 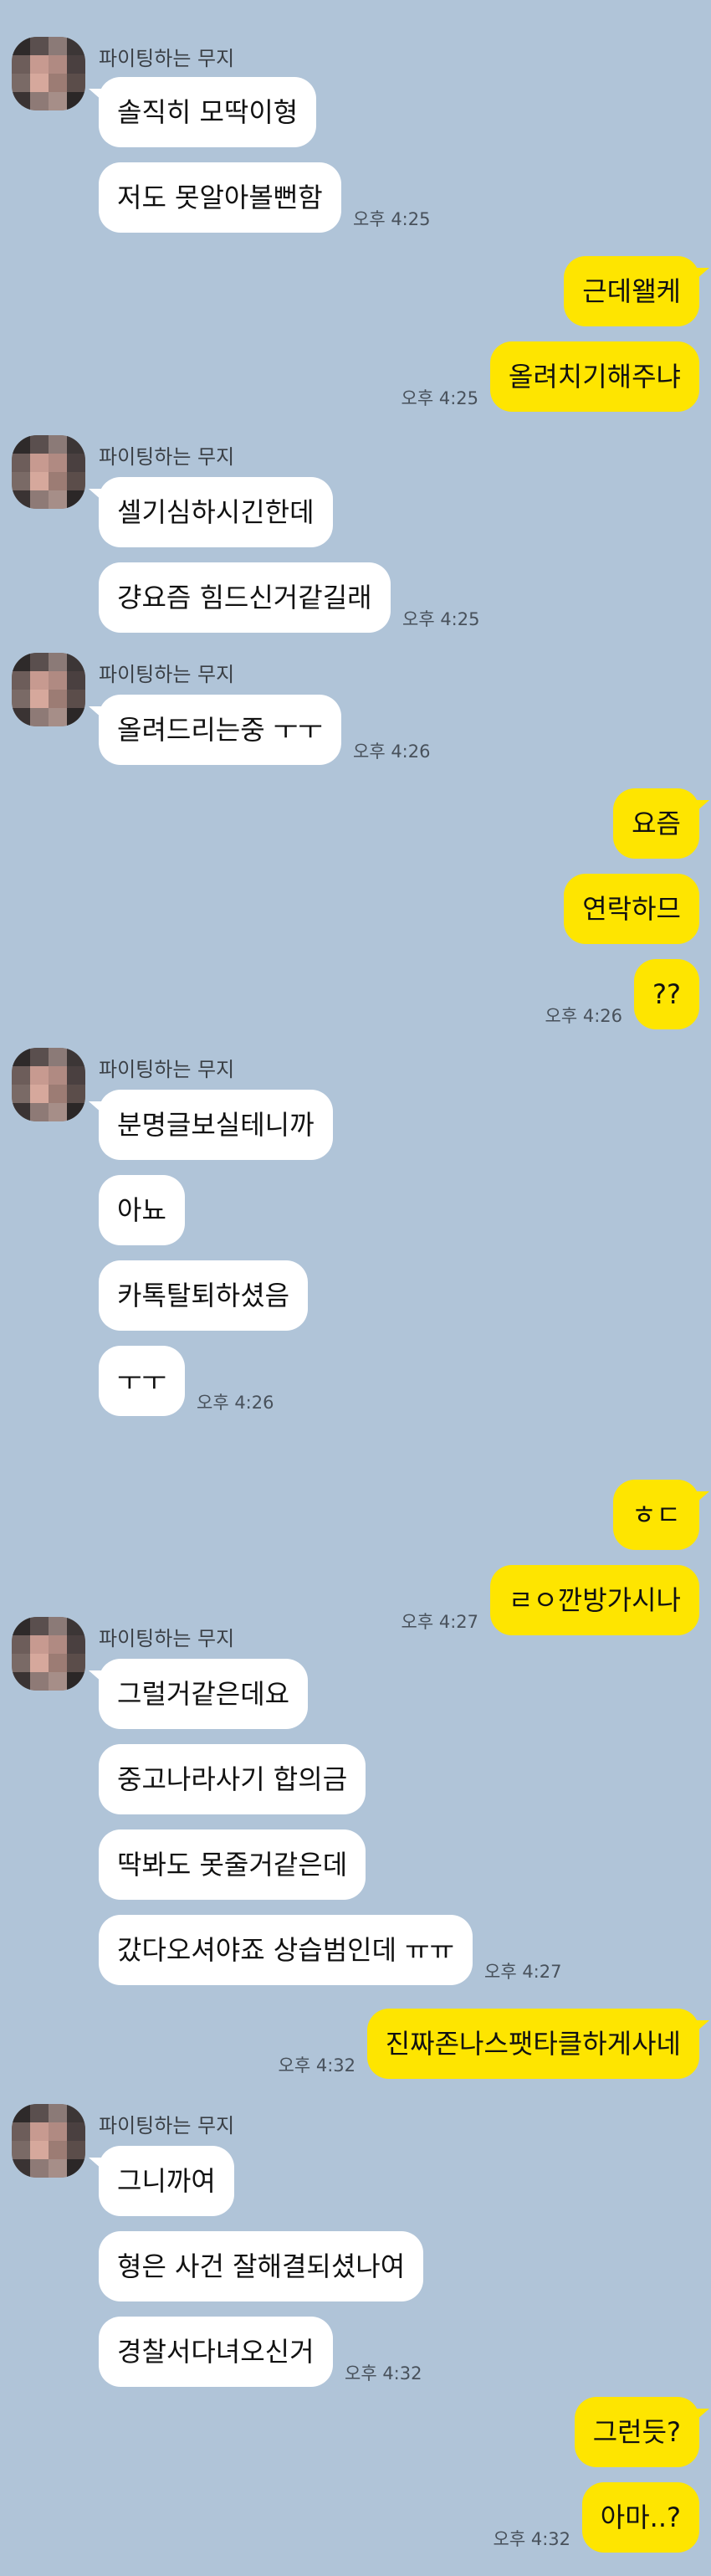 What do you see at coordinates (640, 2517) in the screenshot?
I see `sent-message-bubble: 아마..?` at bounding box center [640, 2517].